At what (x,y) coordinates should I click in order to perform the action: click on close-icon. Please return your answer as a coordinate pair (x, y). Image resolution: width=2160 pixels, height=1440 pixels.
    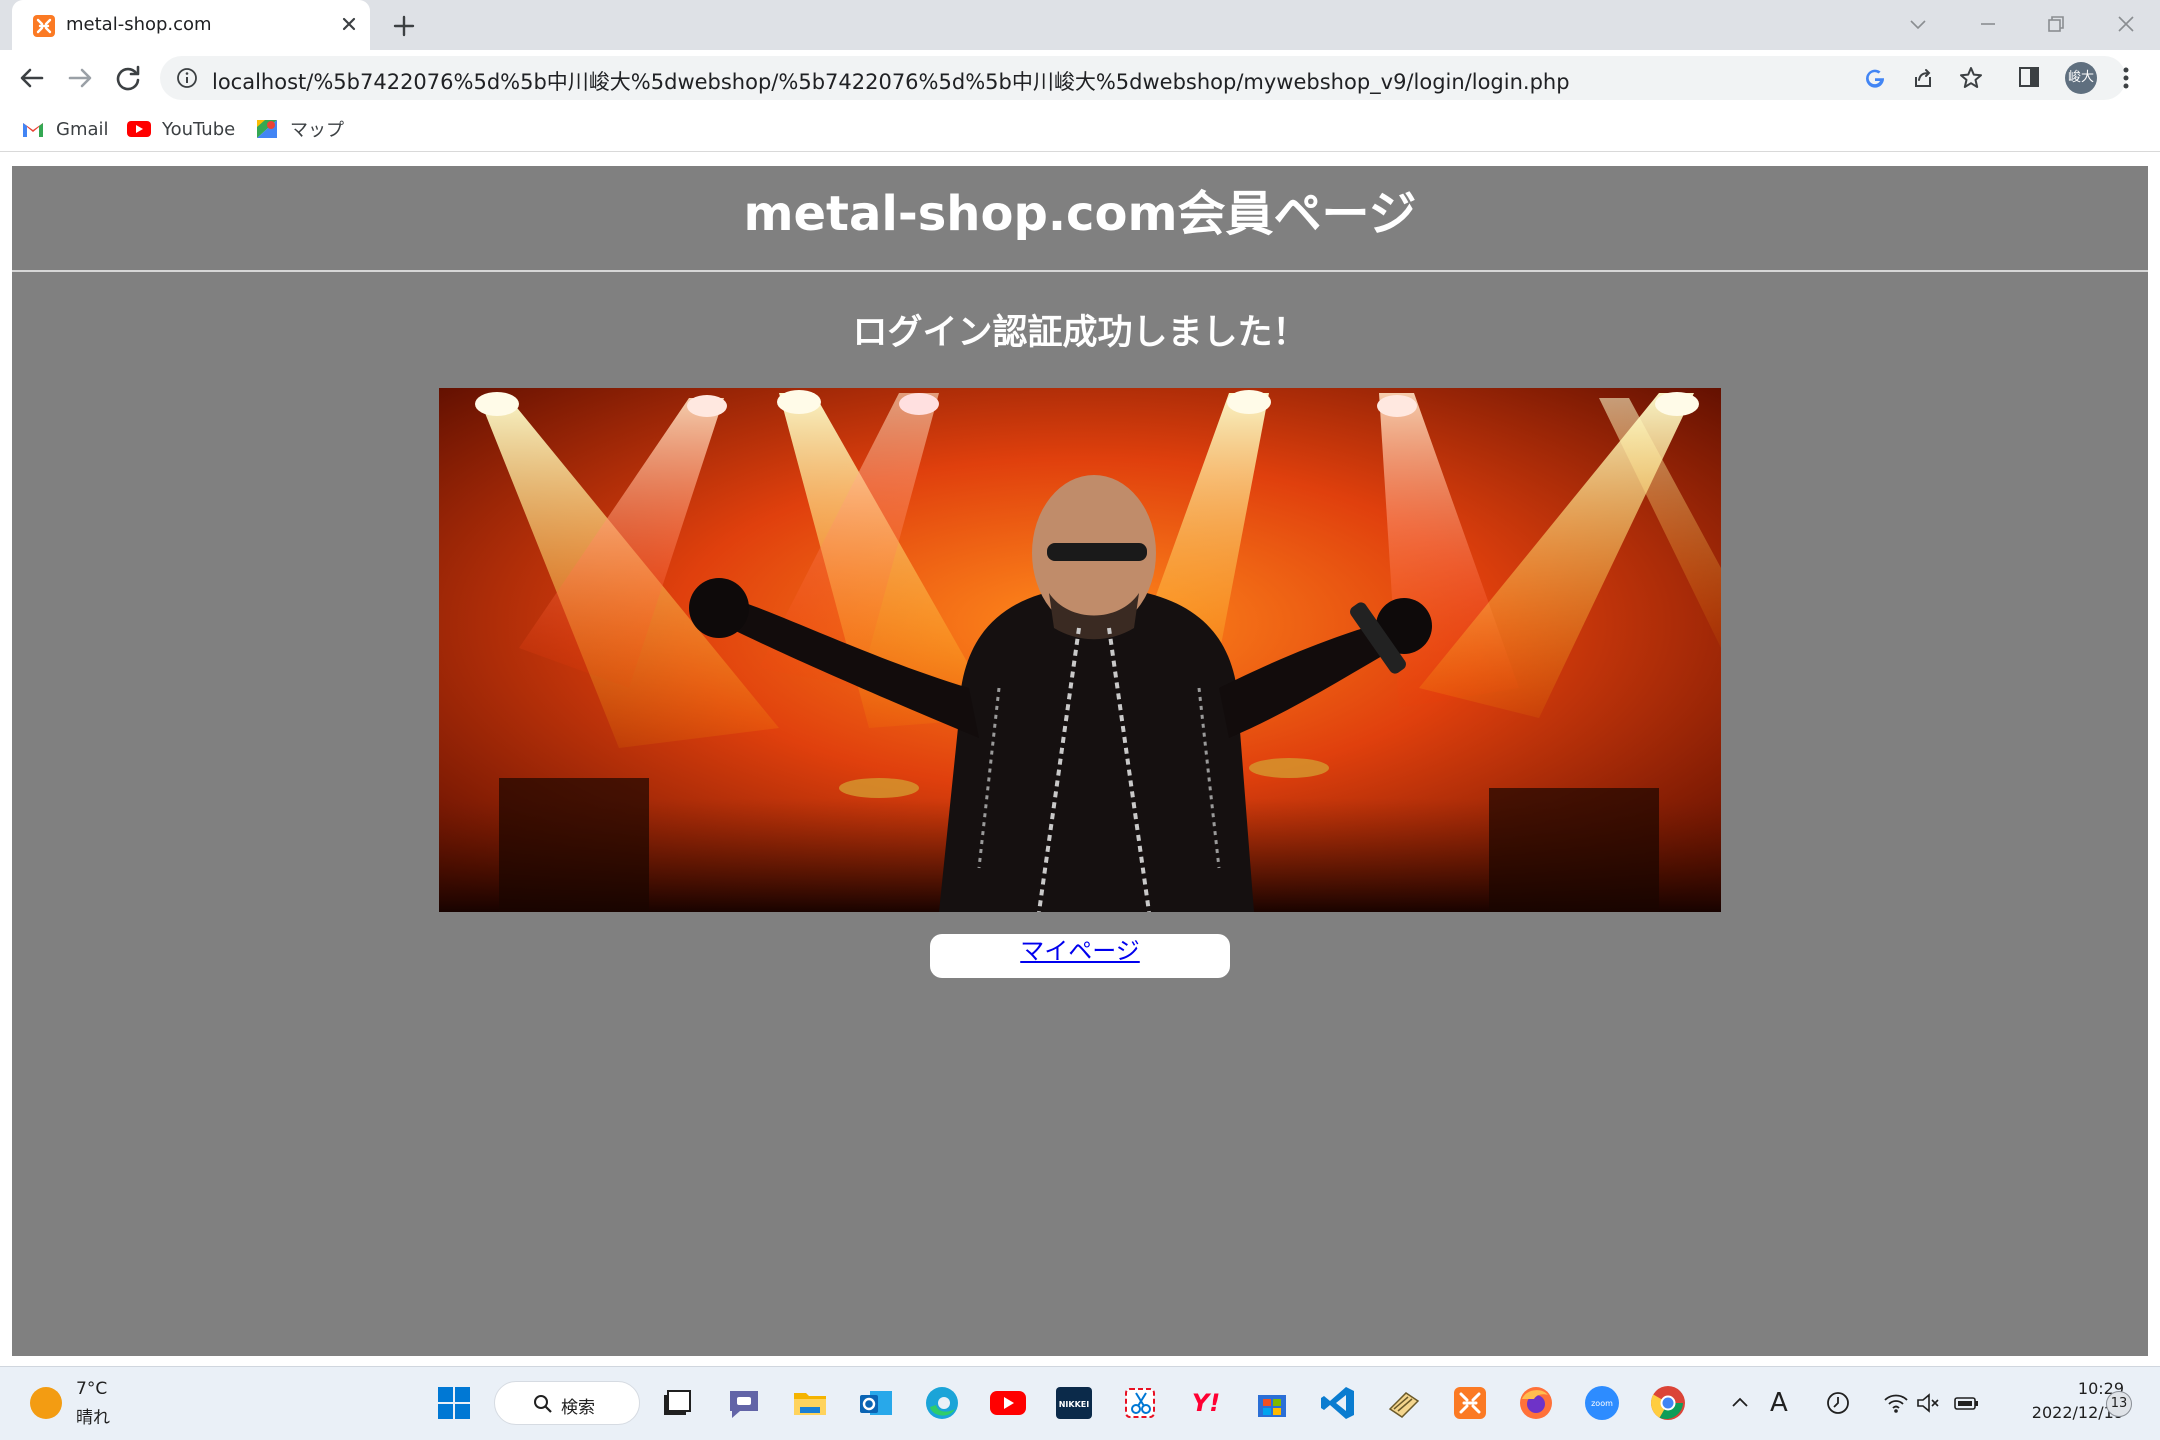
    Looking at the image, I should click on (349, 24).